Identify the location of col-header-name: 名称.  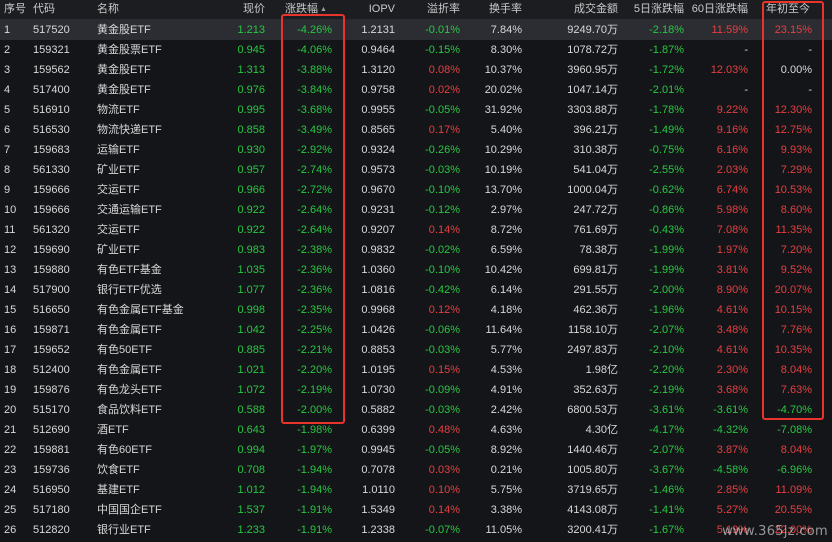
(157, 9).